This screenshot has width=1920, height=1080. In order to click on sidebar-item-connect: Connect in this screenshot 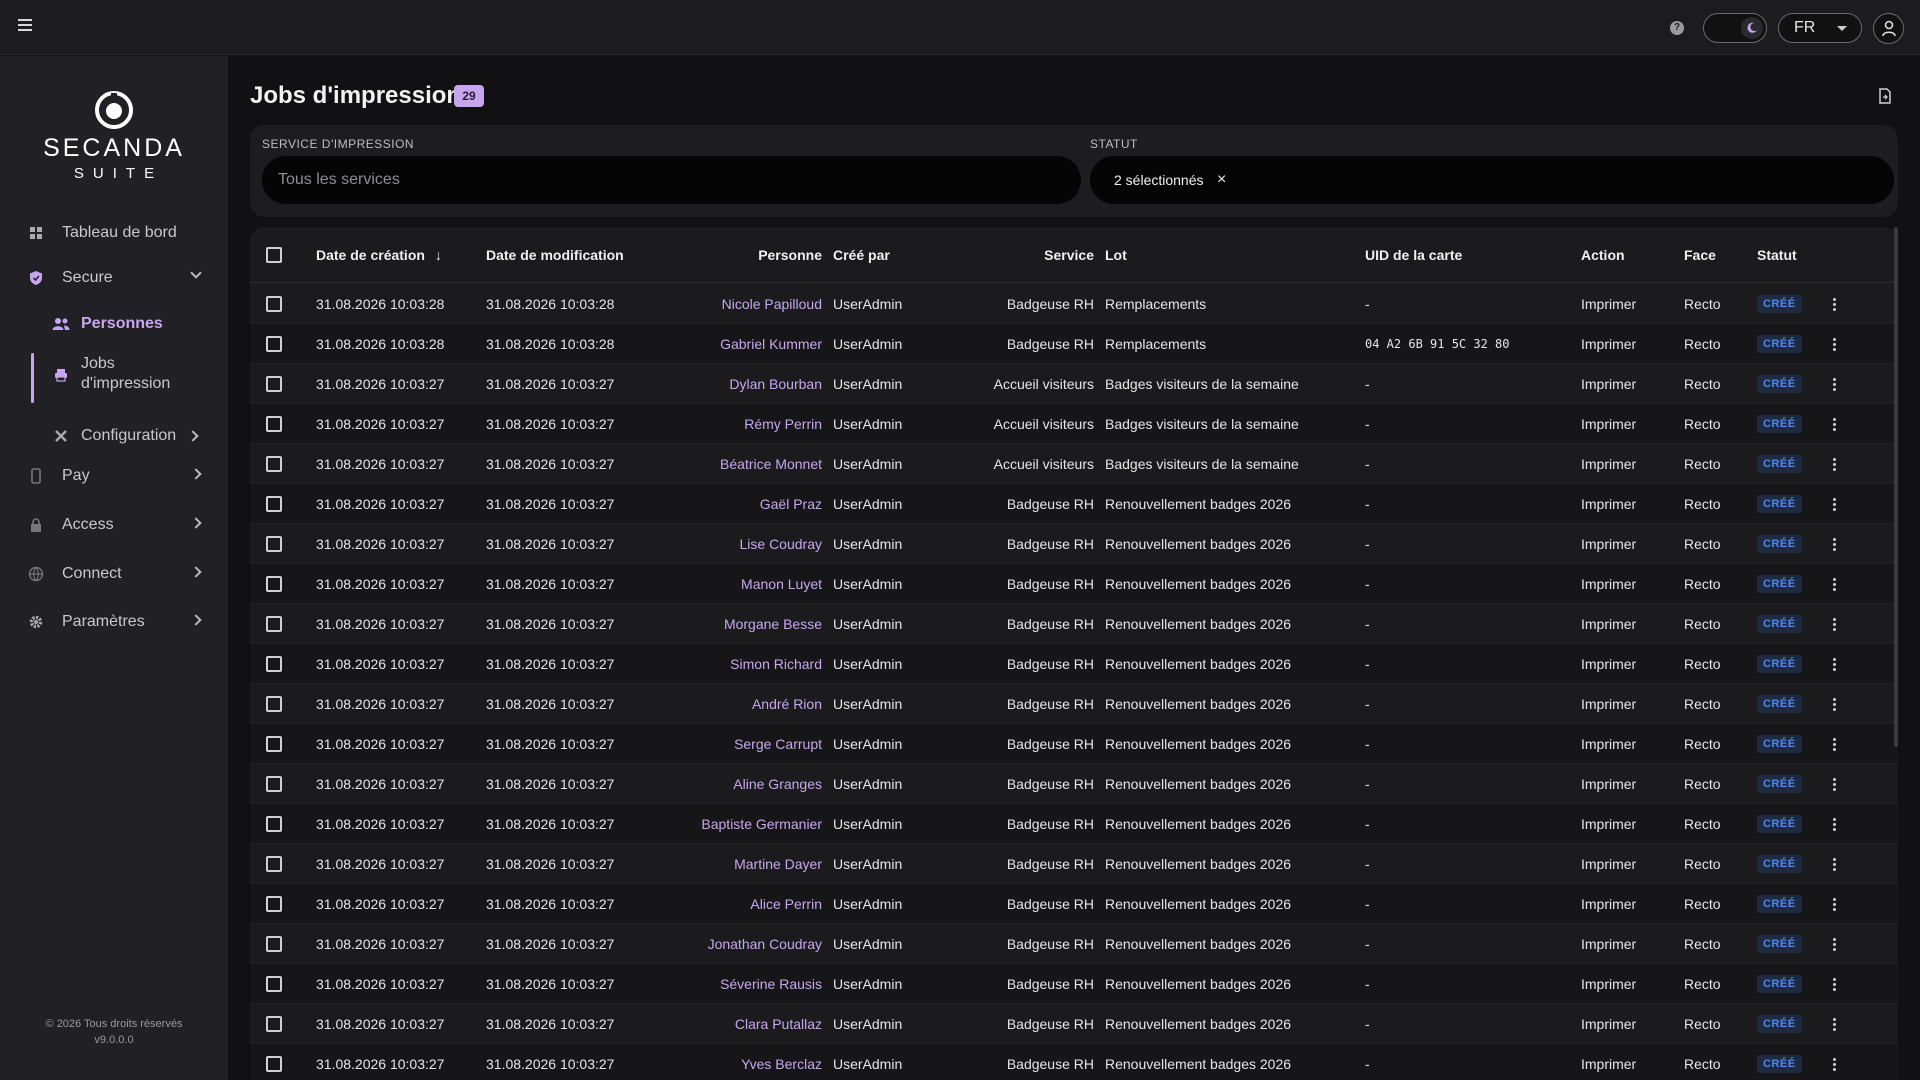, I will do `click(114, 574)`.